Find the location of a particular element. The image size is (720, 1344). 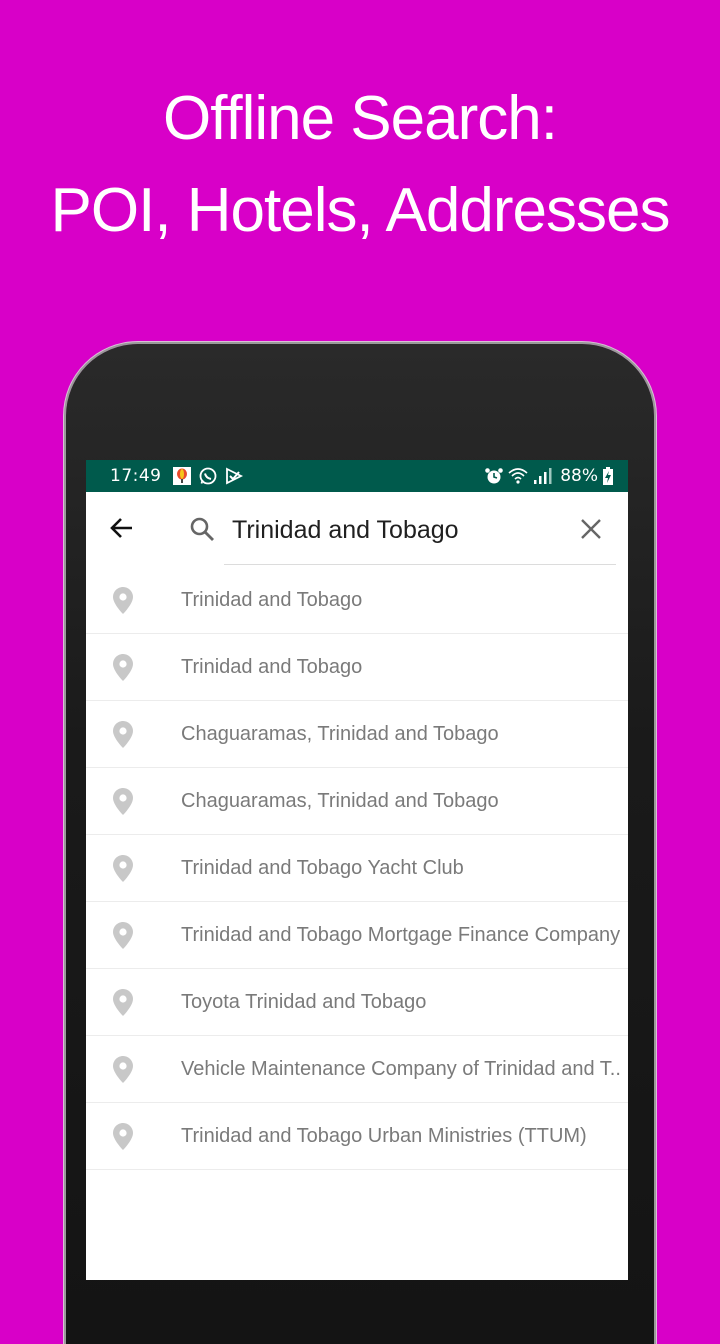

result-item: Toyota Trinidad and Tobago is located at coordinates (357, 1002).